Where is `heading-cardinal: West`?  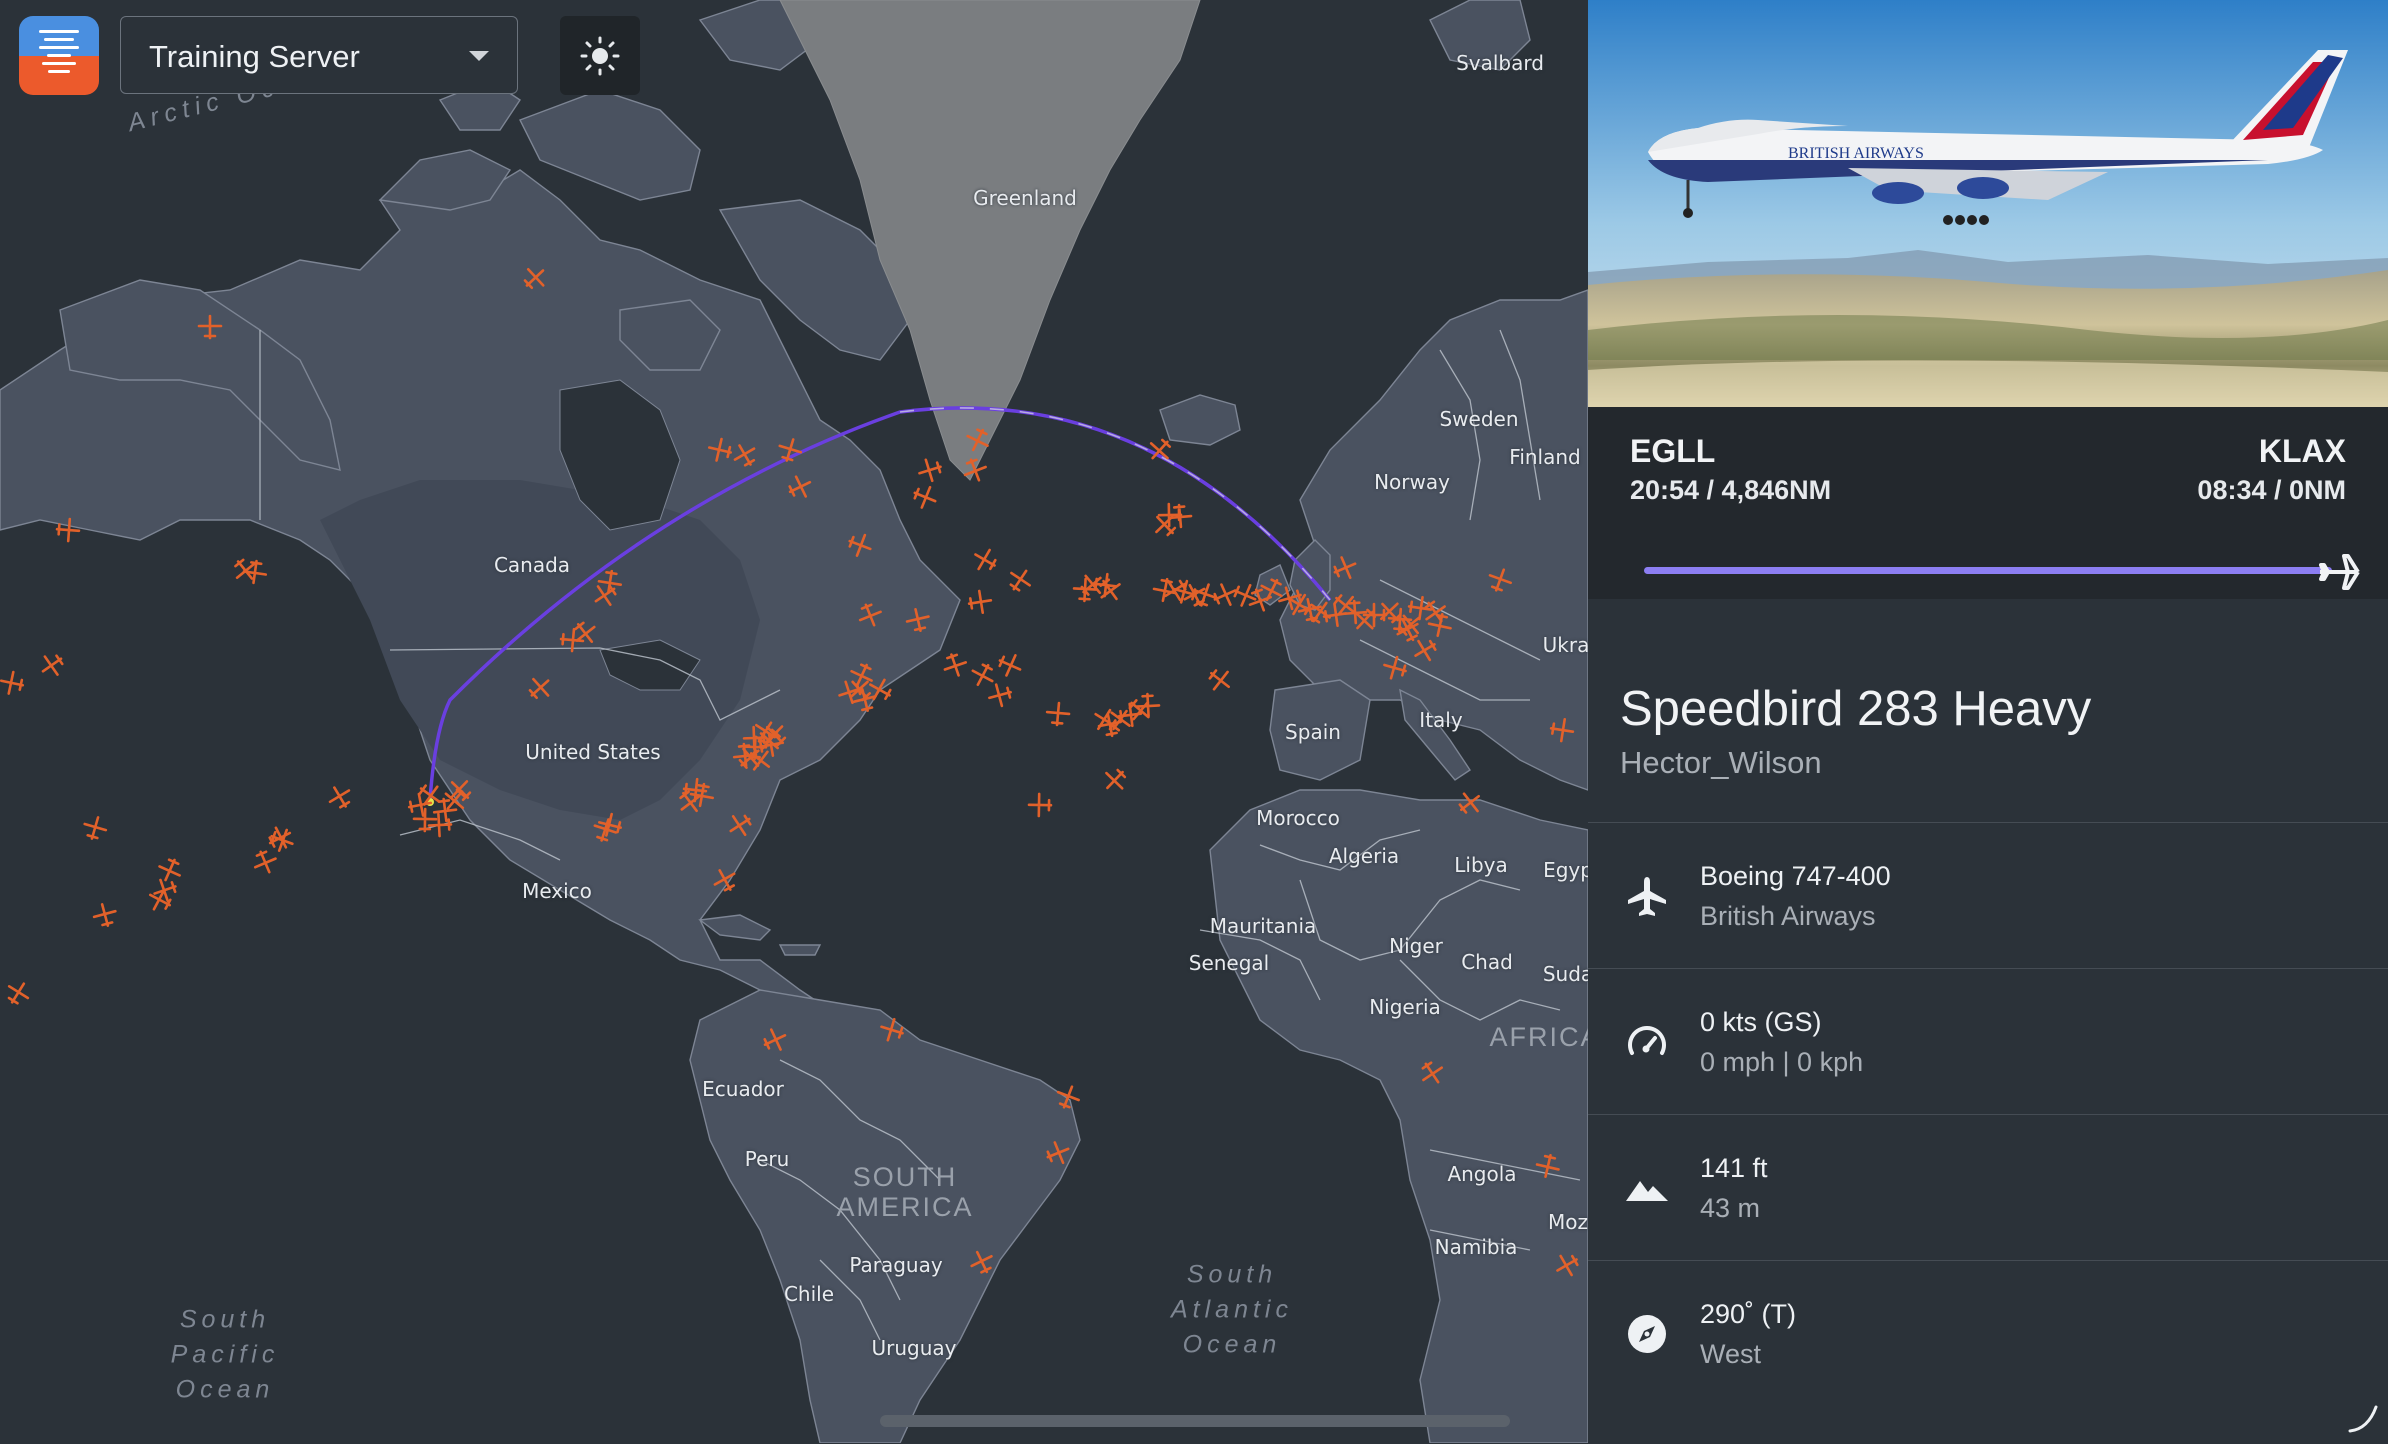 heading-cardinal: West is located at coordinates (1731, 1354).